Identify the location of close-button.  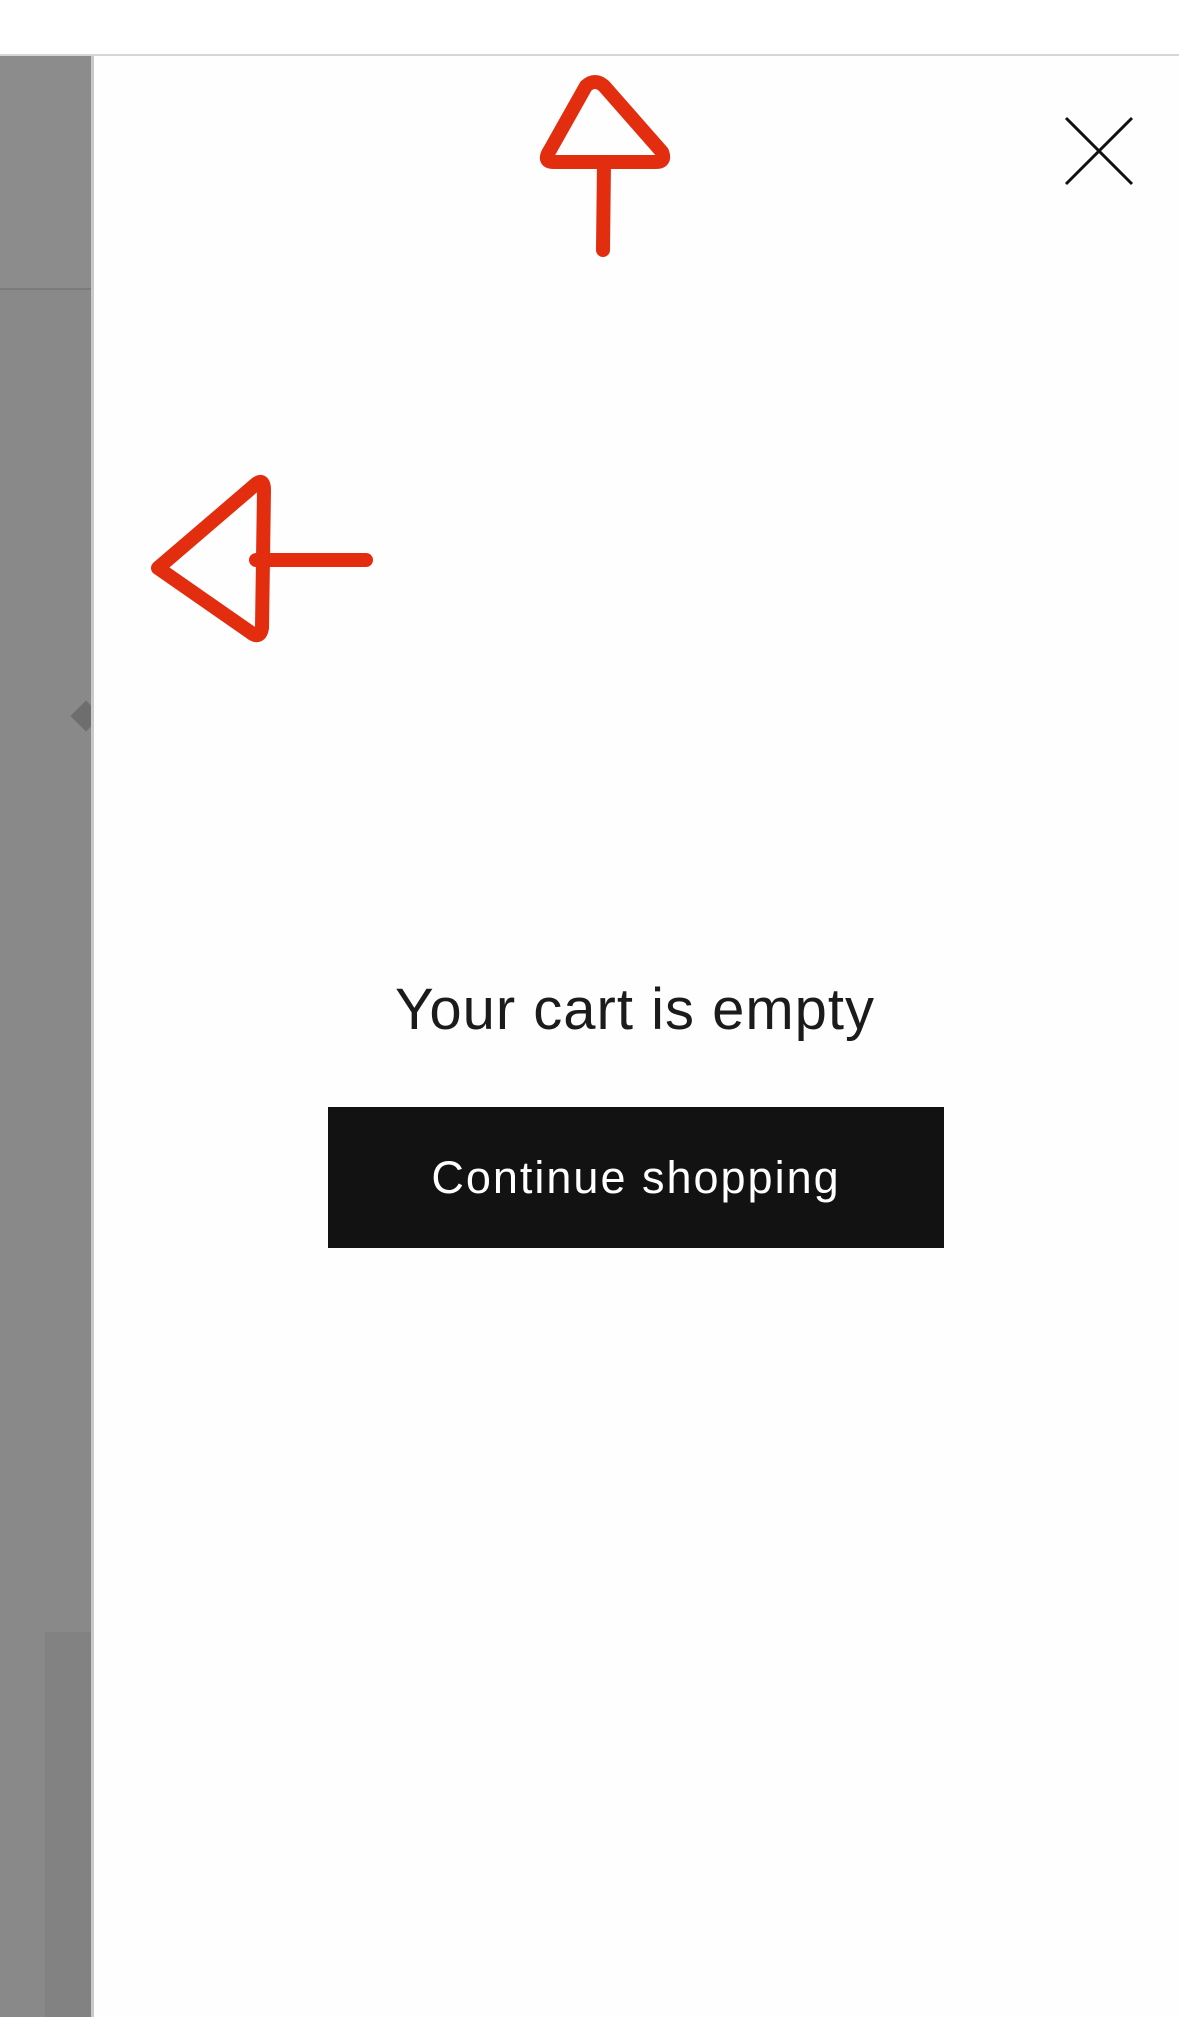
(1099, 151).